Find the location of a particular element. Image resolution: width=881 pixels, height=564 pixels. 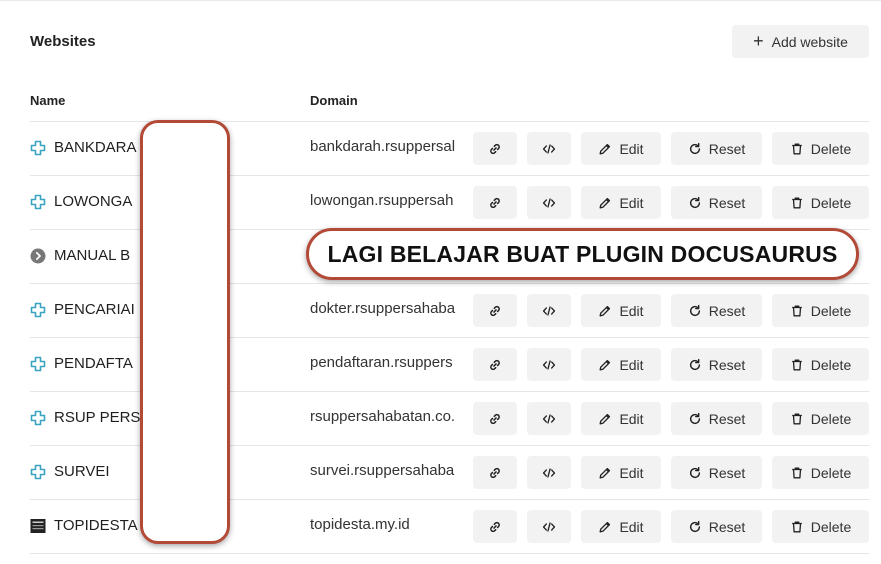

website-domain: survei.rsuppersahaba is located at coordinates (382, 470).